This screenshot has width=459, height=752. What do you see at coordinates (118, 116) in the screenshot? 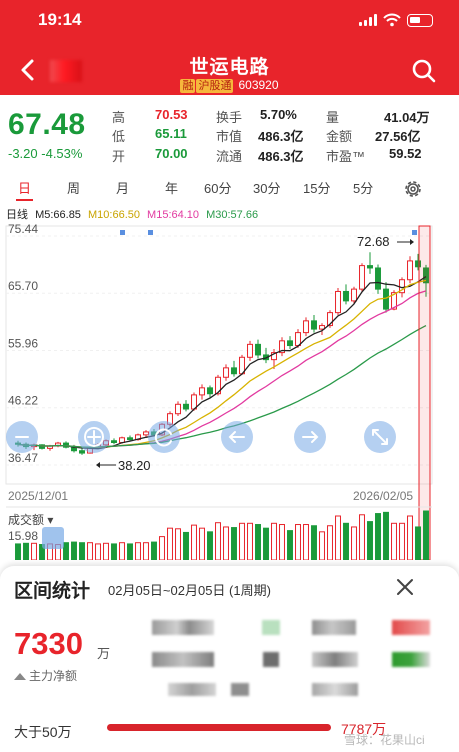
I see `high-row: 高` at bounding box center [118, 116].